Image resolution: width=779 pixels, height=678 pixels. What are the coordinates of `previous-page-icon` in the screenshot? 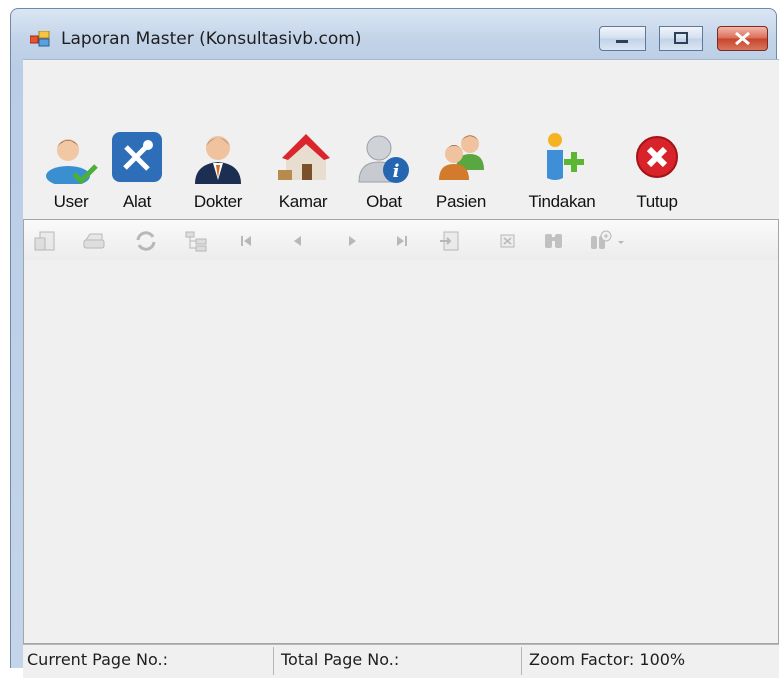 It's located at (298, 241).